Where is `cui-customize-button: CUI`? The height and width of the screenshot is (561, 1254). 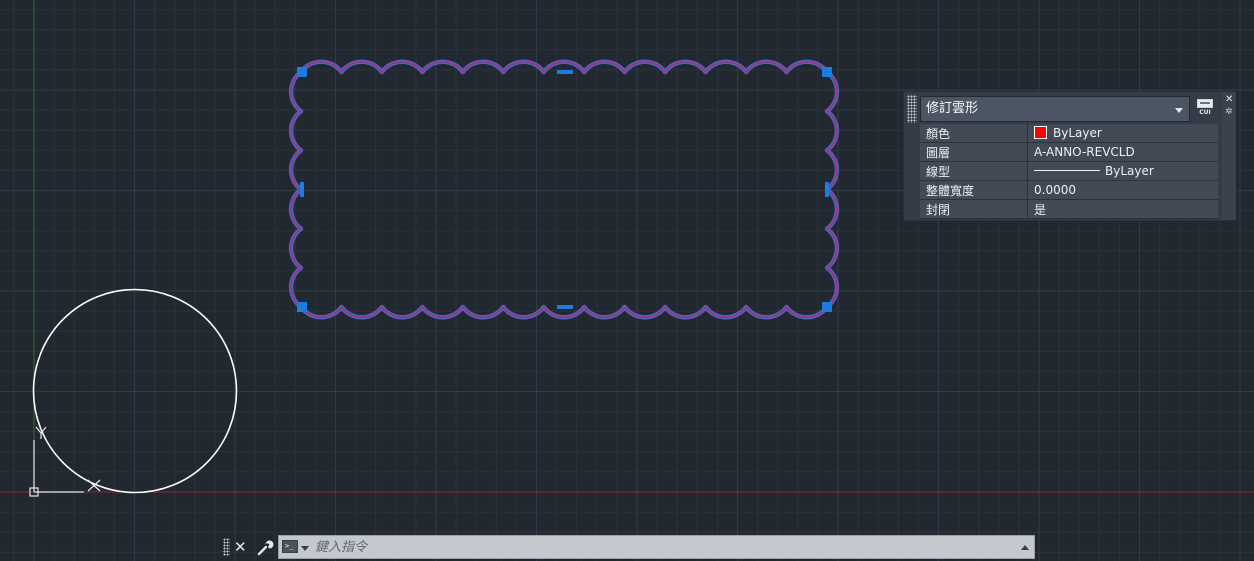 cui-customize-button: CUI is located at coordinates (1205, 108).